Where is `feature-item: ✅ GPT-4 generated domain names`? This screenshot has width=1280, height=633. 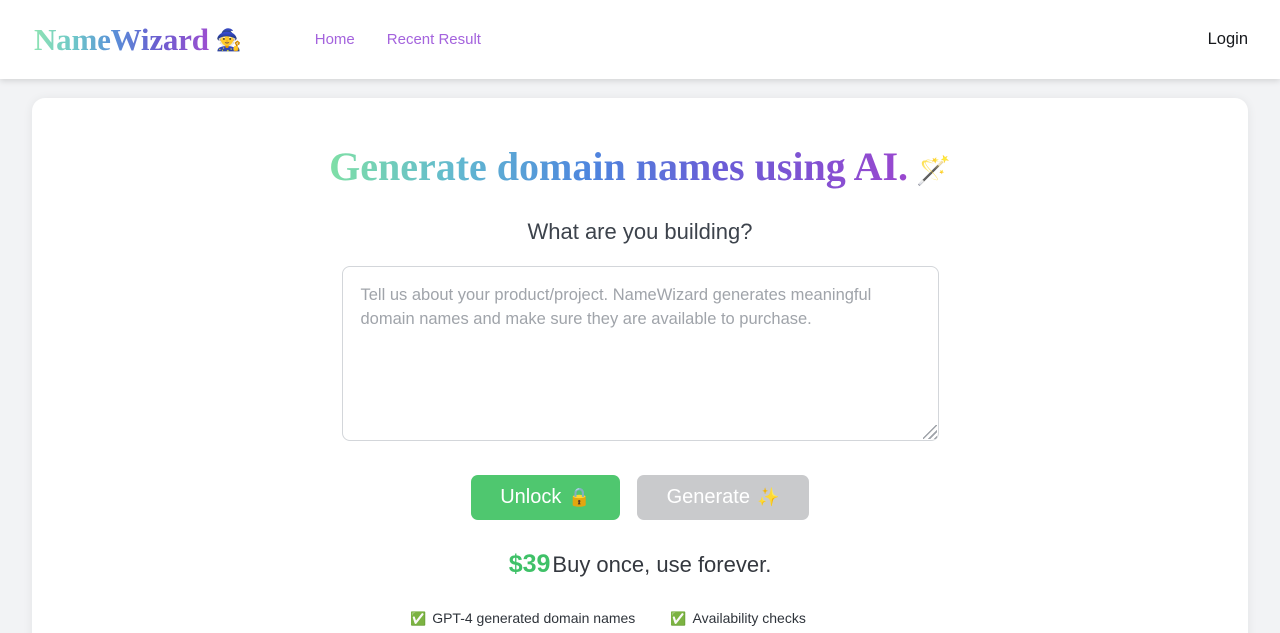 feature-item: ✅ GPT-4 generated domain names is located at coordinates (540, 618).